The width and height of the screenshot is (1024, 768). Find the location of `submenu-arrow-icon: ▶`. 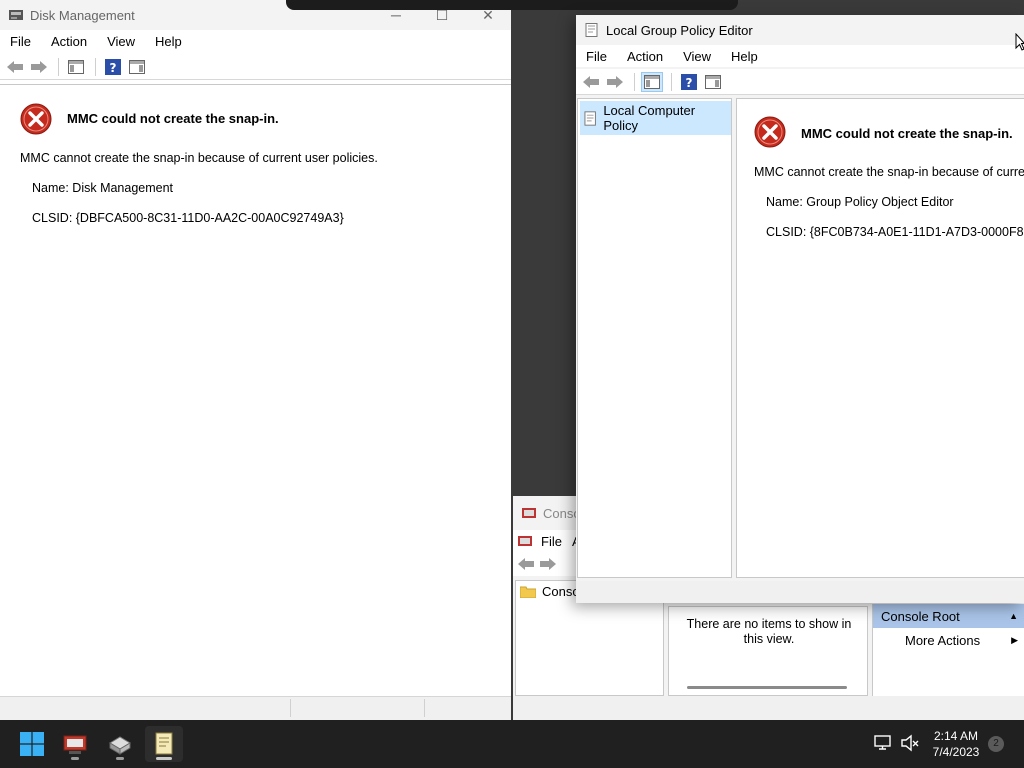

submenu-arrow-icon: ▶ is located at coordinates (1014, 639).